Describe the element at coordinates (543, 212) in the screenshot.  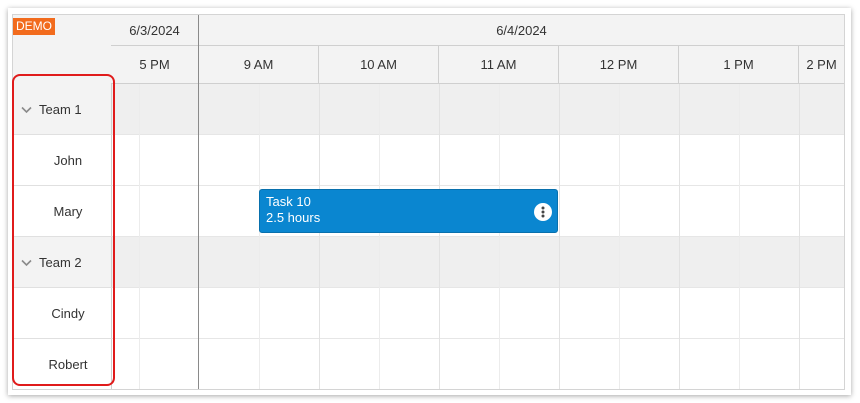
I see `more-vertical-icon` at that location.